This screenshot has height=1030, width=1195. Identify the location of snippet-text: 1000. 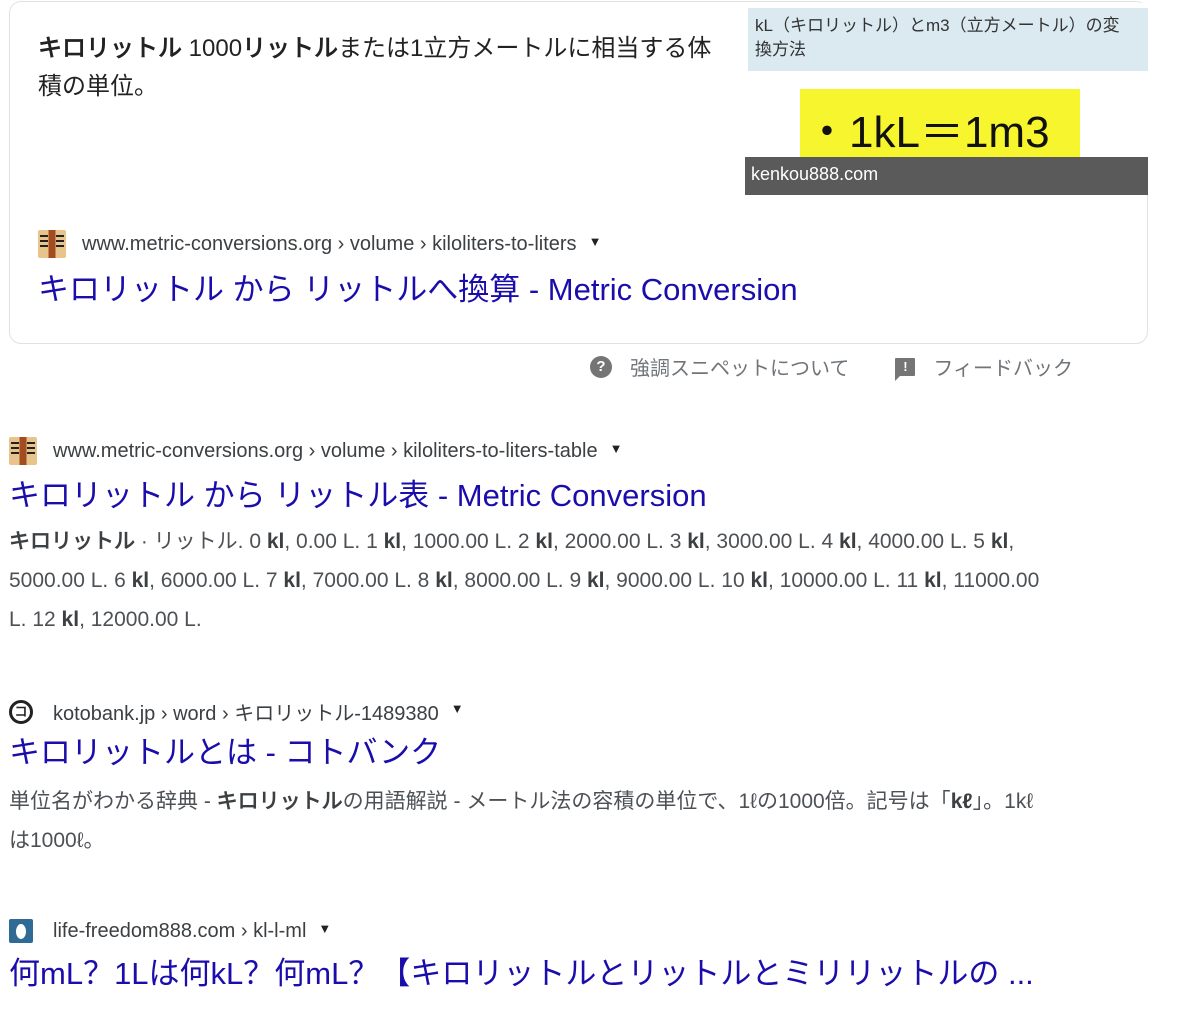
(212, 48).